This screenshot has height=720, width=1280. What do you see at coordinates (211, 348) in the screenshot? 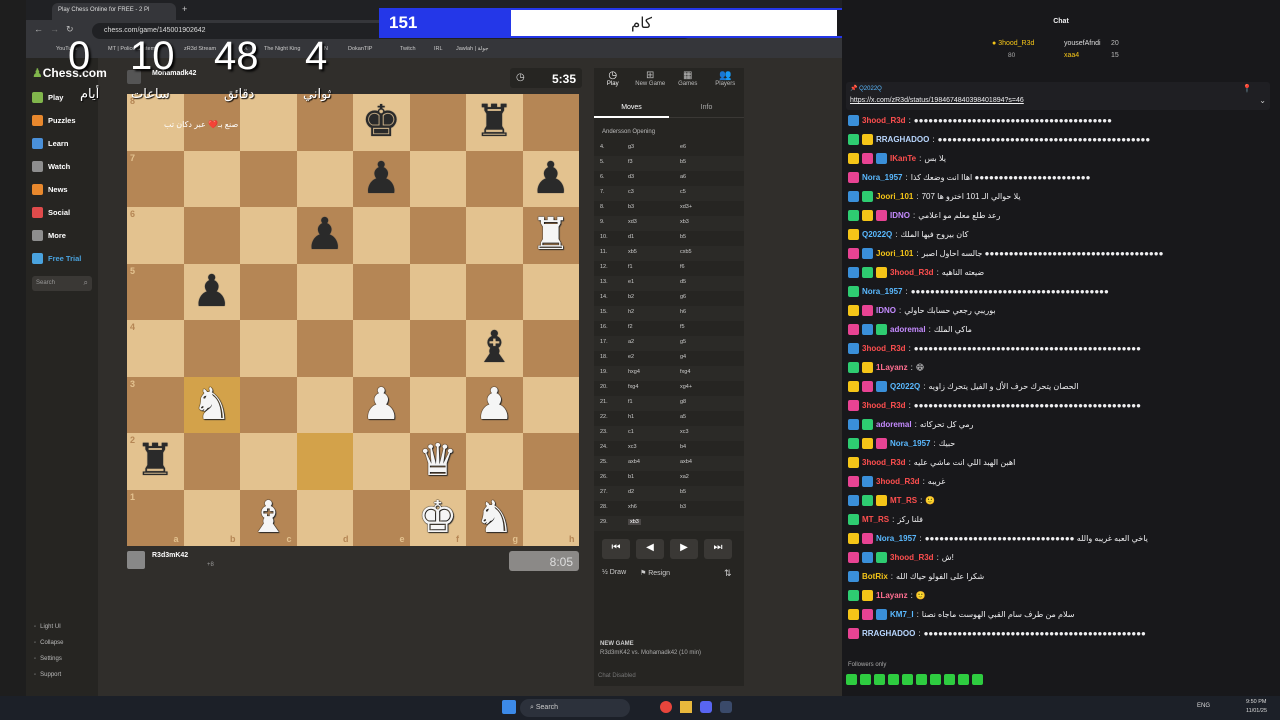
I see `square-b4` at bounding box center [211, 348].